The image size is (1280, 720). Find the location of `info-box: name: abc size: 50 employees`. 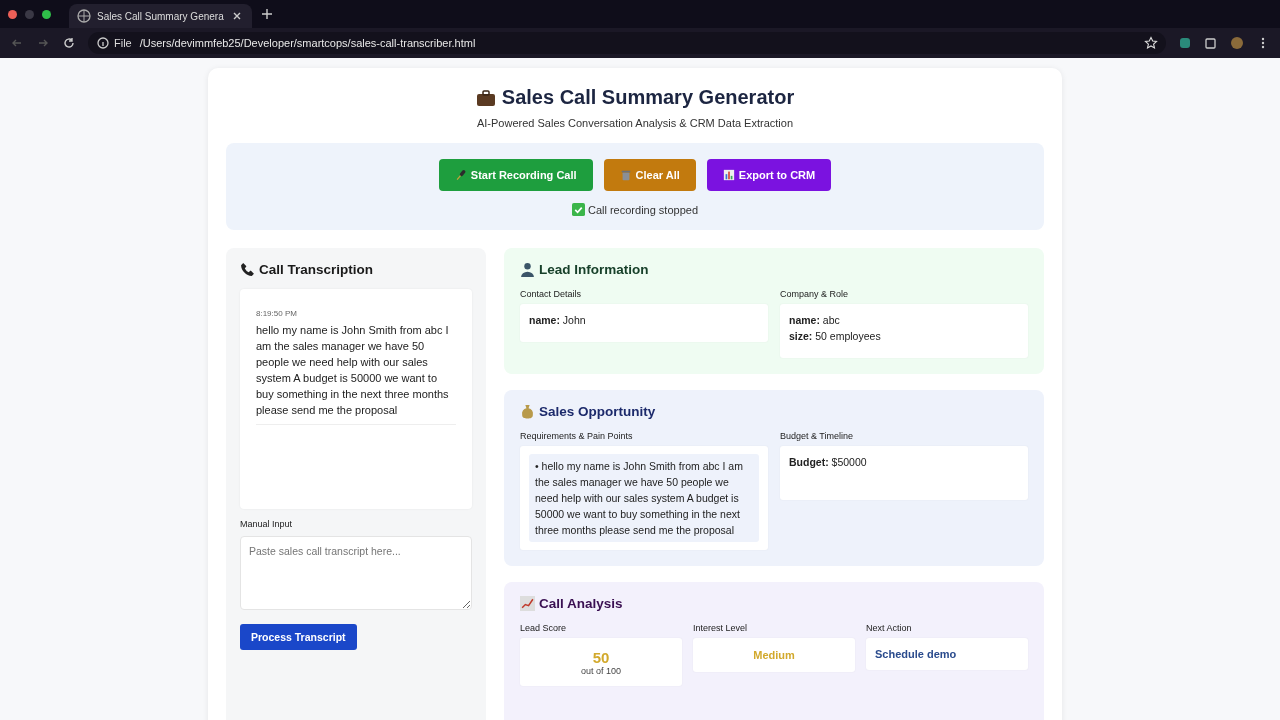

info-box: name: abc size: 50 employees is located at coordinates (904, 331).